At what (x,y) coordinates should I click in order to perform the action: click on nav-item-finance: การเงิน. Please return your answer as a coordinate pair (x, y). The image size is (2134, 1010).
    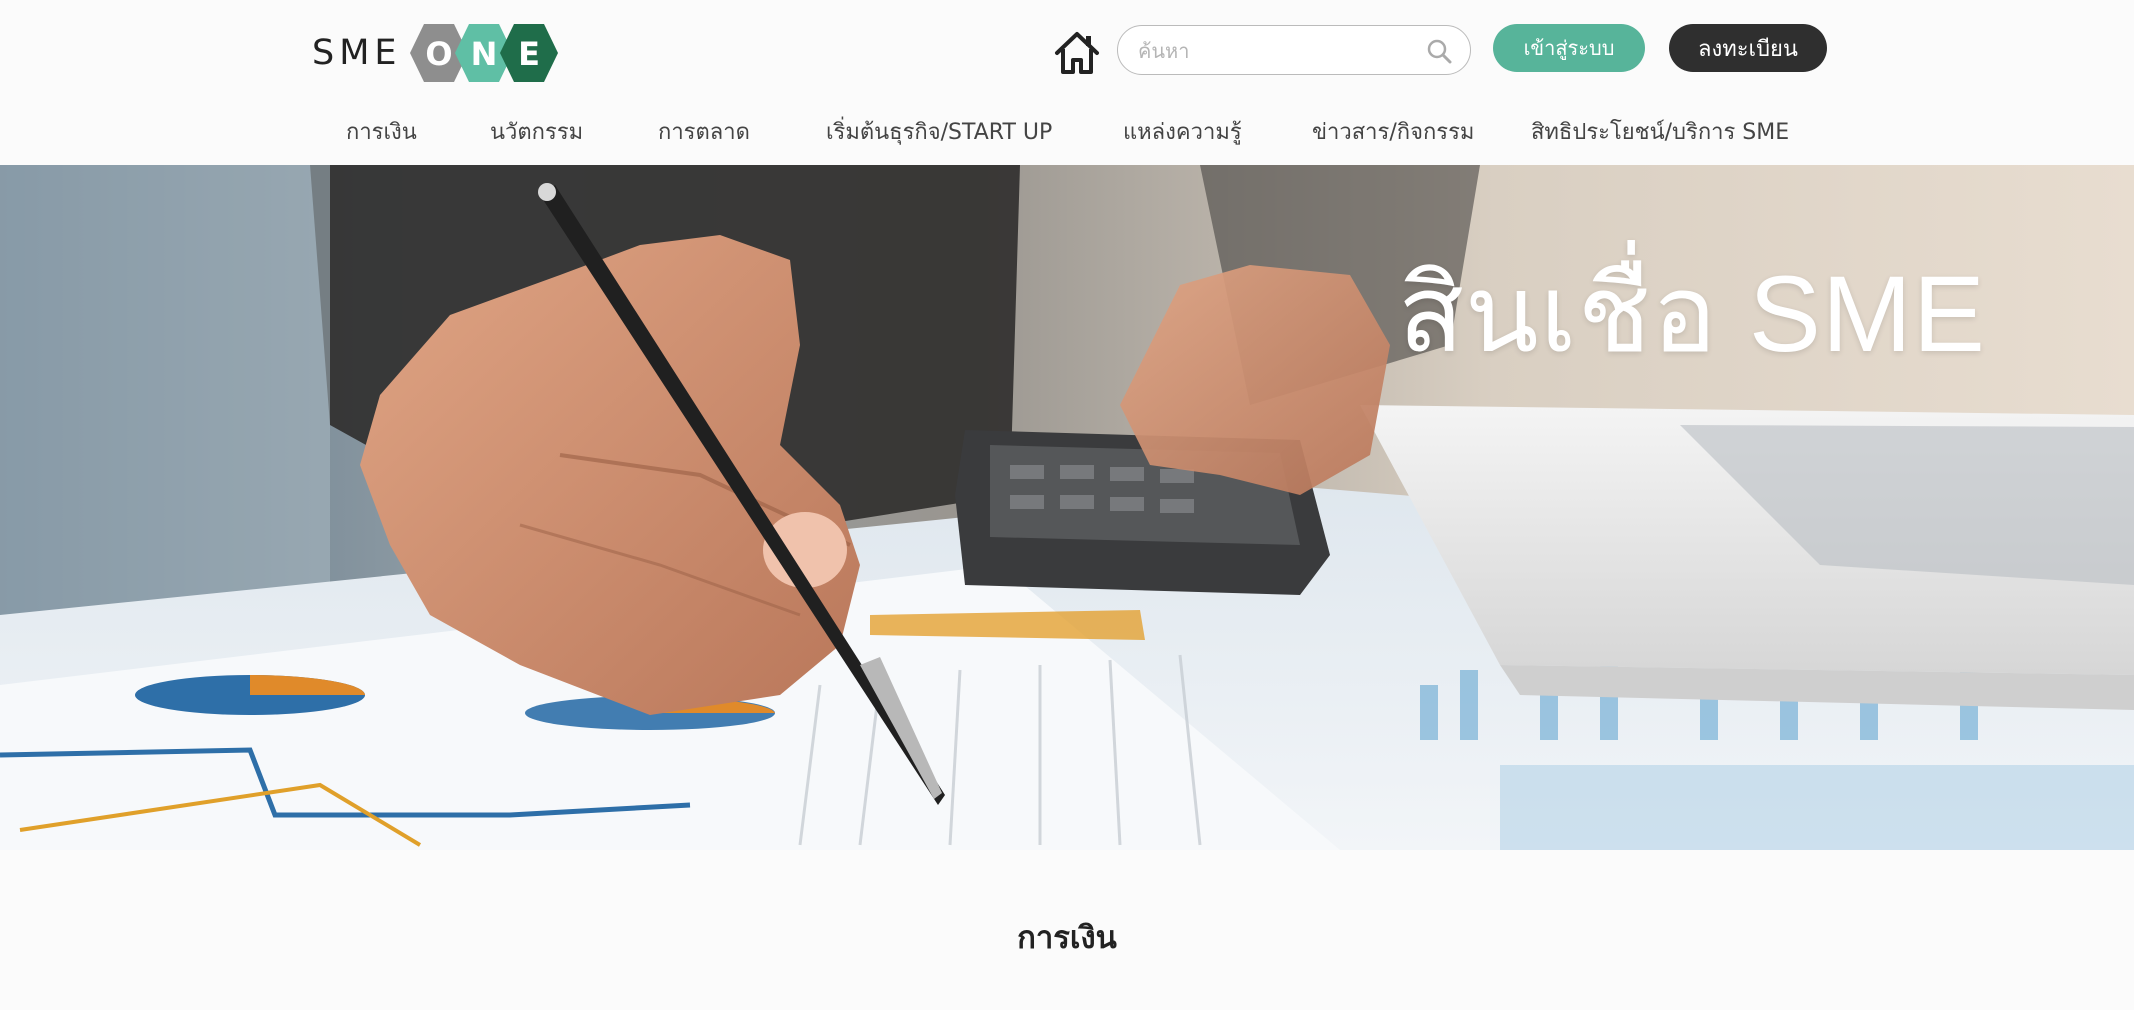
    Looking at the image, I should click on (381, 131).